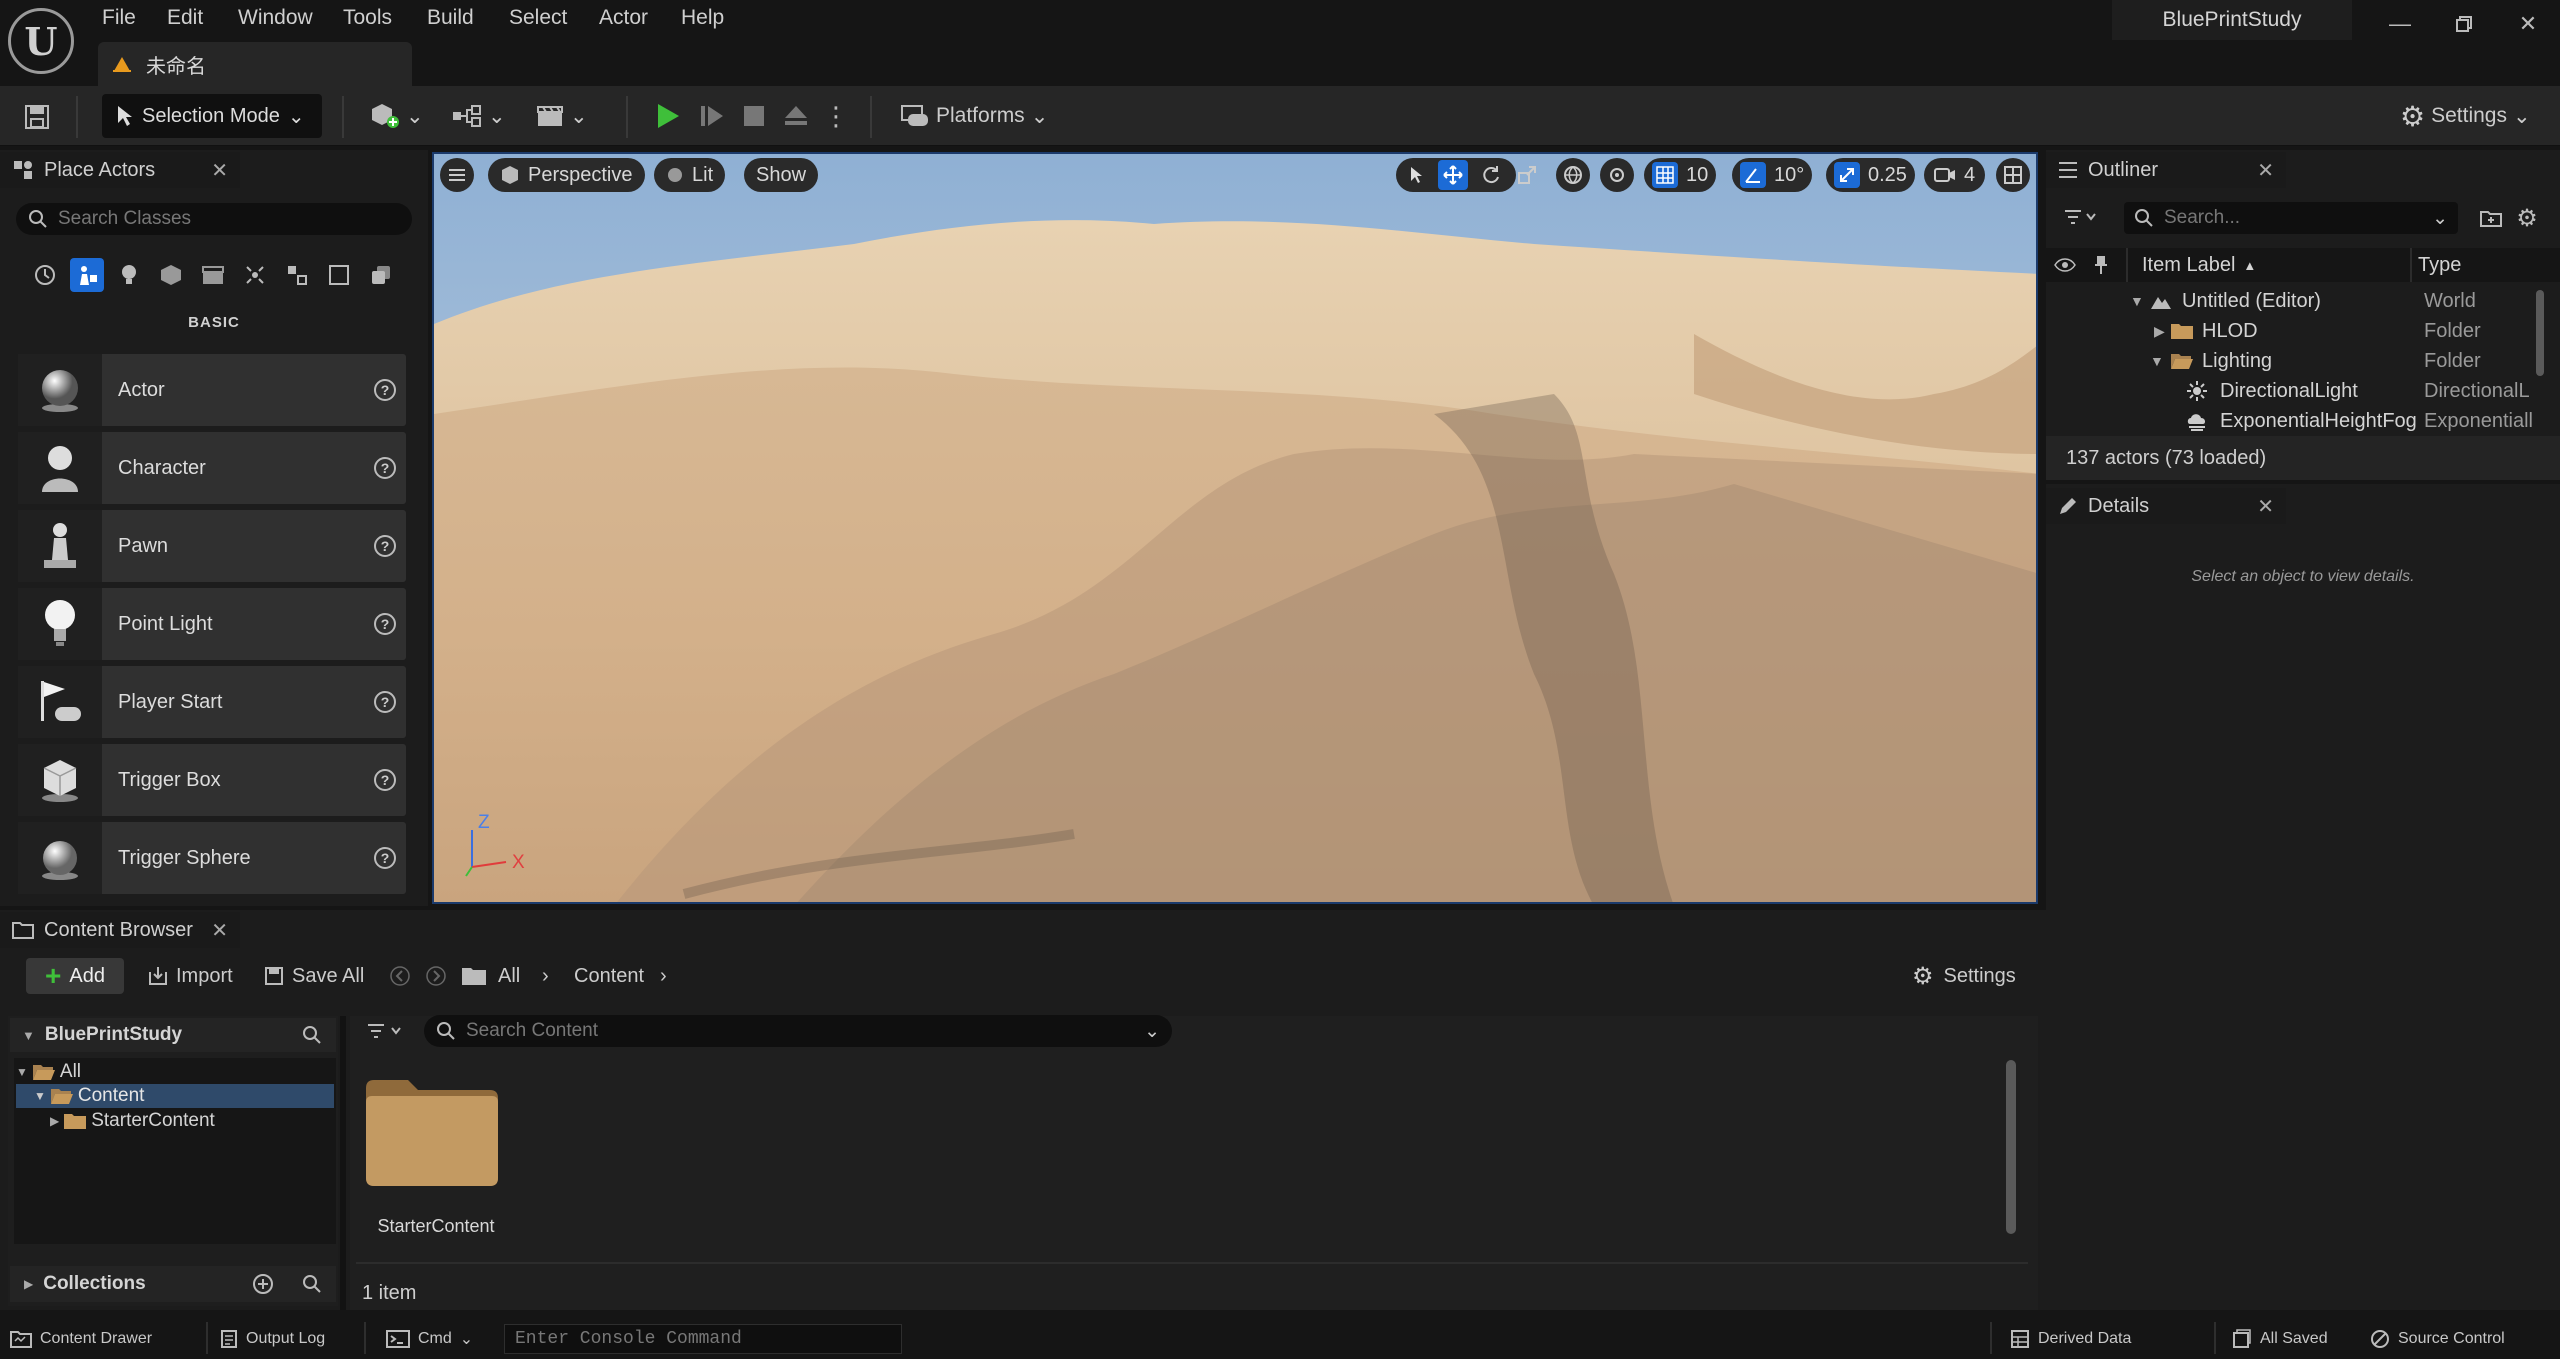 Image resolution: width=2560 pixels, height=1359 pixels. Describe the element at coordinates (2101, 265) in the screenshot. I see `pin-icon` at that location.